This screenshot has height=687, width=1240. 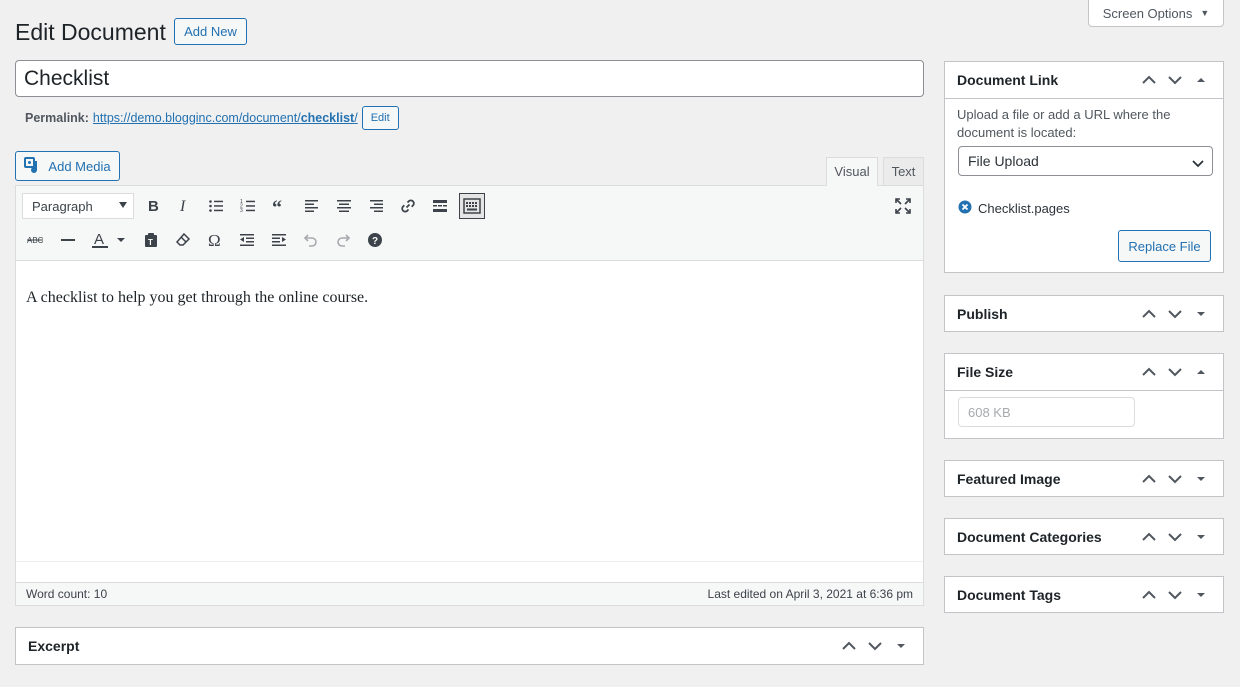 What do you see at coordinates (440, 206) in the screenshot?
I see `read-more-icon` at bounding box center [440, 206].